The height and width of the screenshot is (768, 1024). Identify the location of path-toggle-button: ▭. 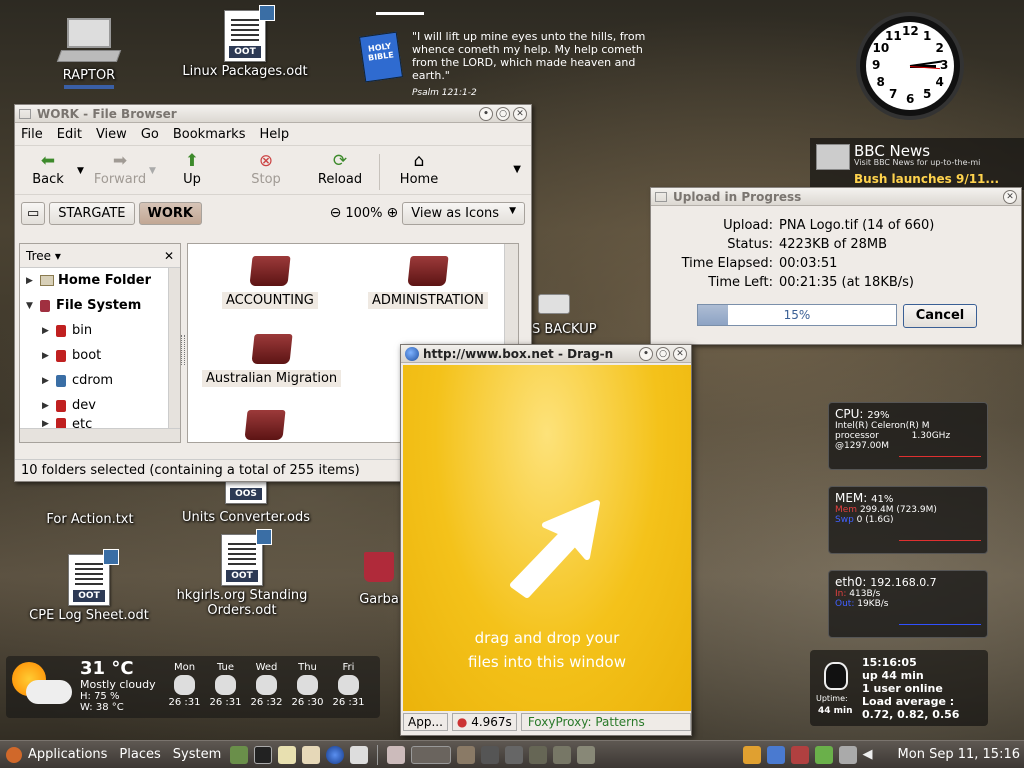
(33, 213).